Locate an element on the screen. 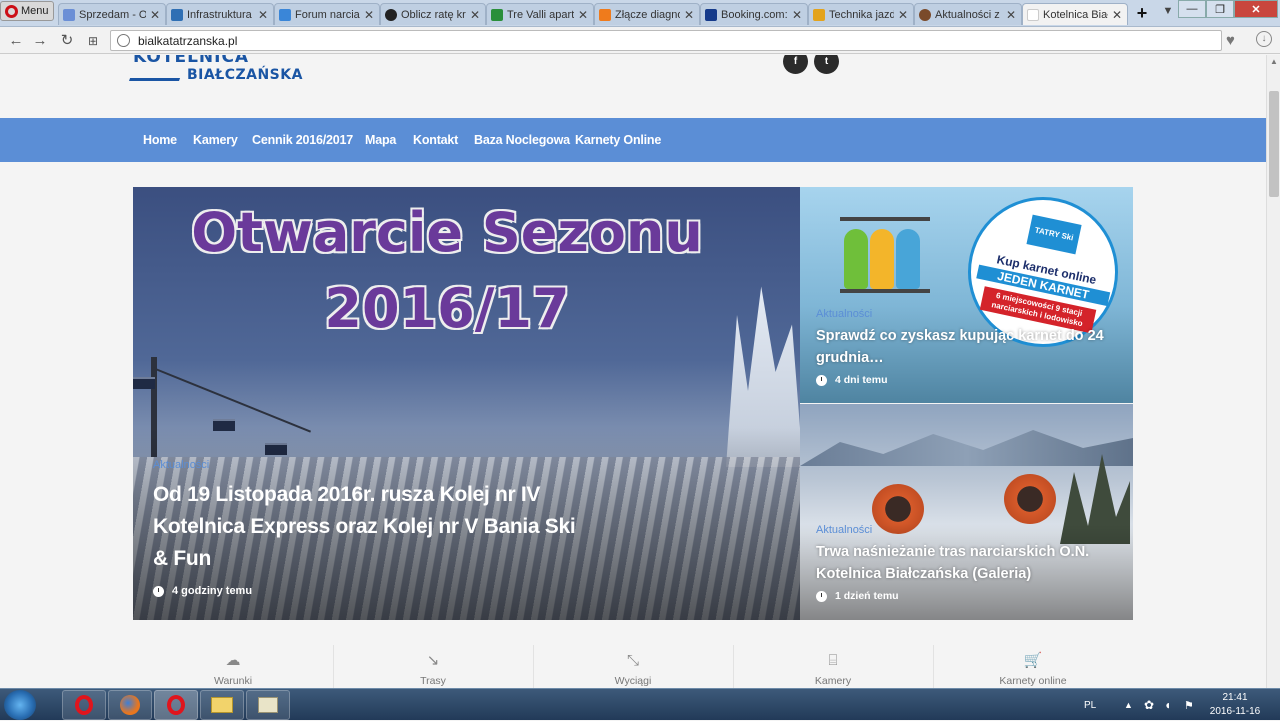 The width and height of the screenshot is (1280, 721). lift-chair-image is located at coordinates (144, 383).